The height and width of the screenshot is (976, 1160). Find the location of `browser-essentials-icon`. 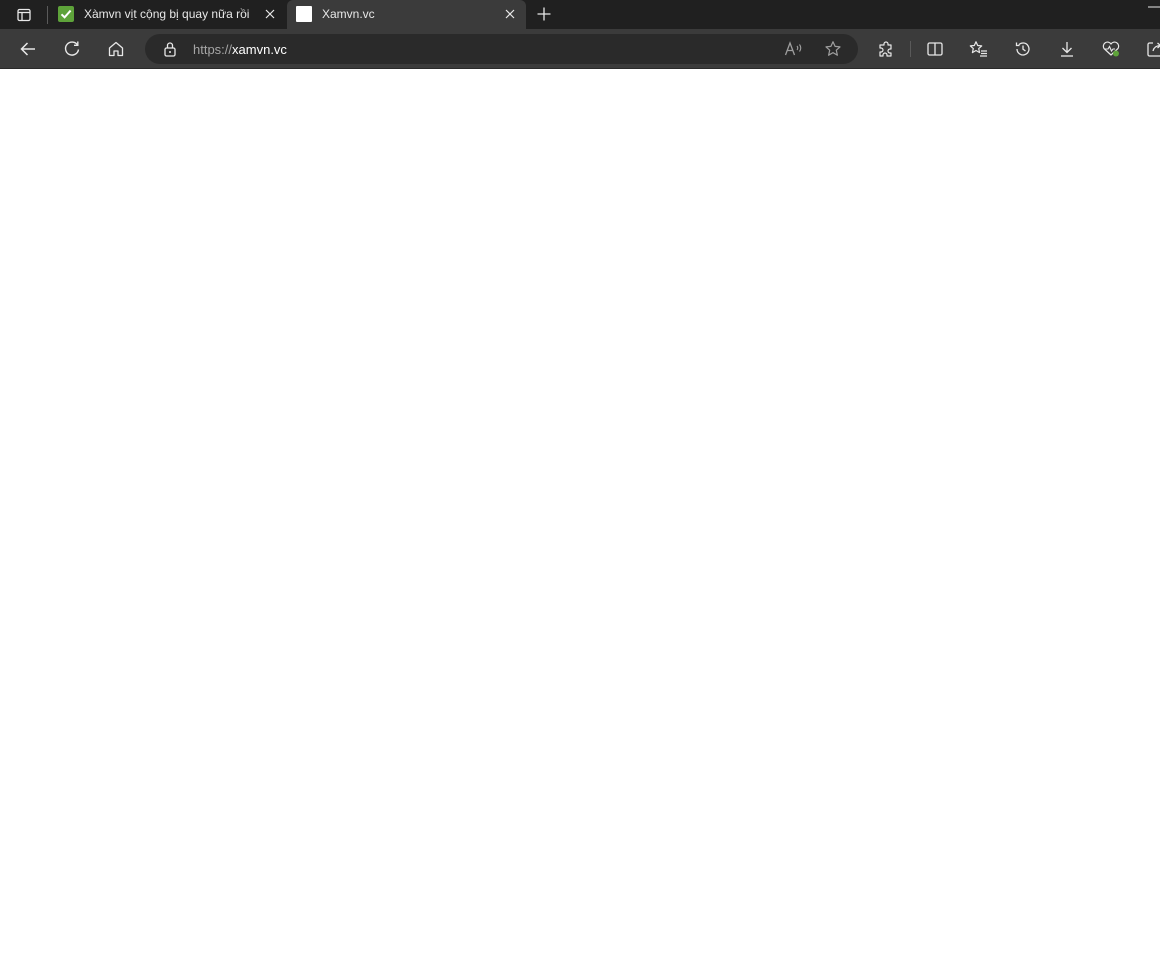

browser-essentials-icon is located at coordinates (1111, 49).